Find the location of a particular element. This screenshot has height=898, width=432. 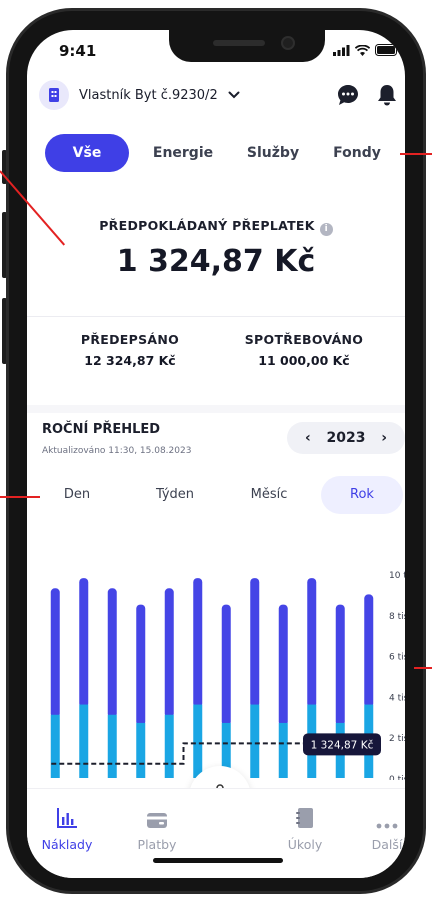

wifi-icon is located at coordinates (362, 50).